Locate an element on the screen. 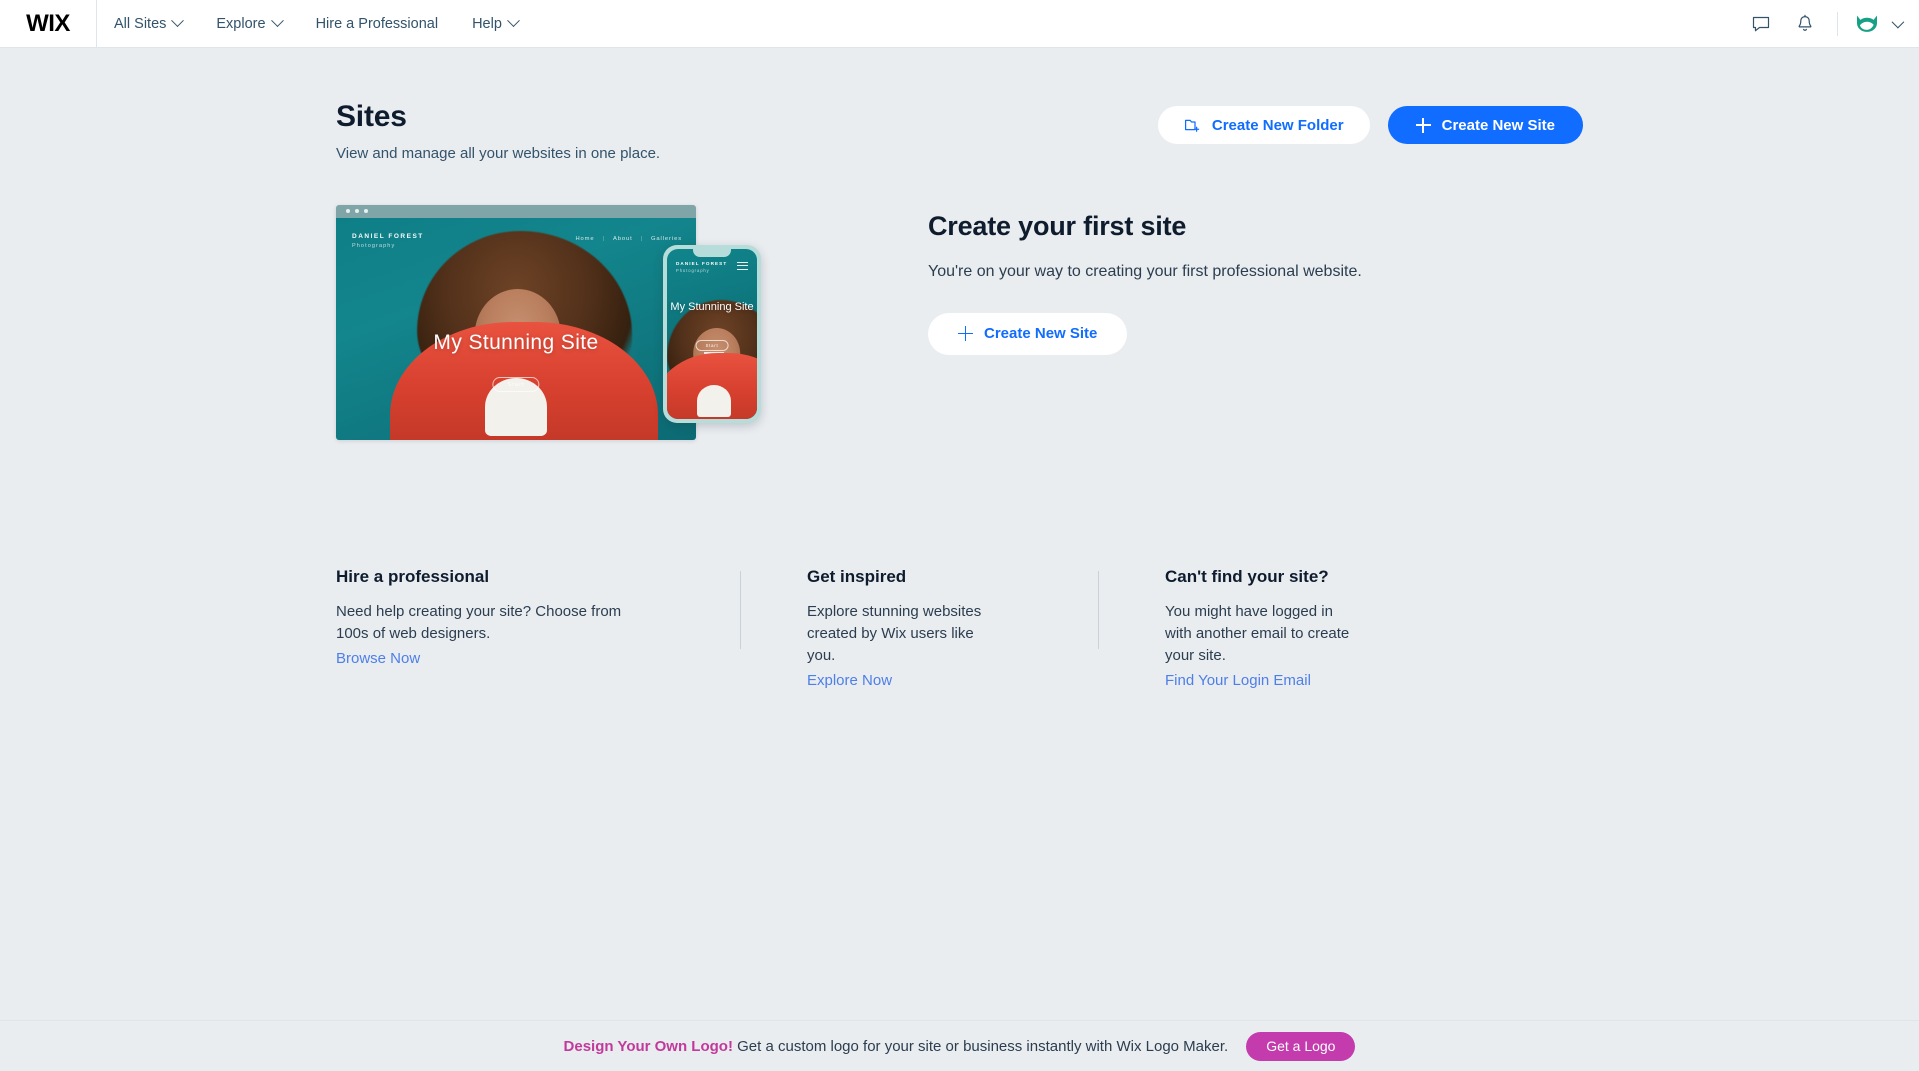  nav-item-explore: Explore is located at coordinates (248, 23).